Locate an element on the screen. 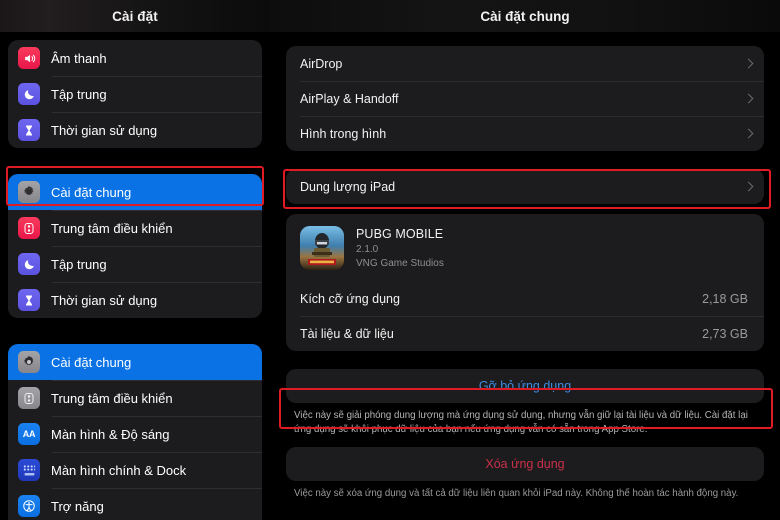 The height and width of the screenshot is (520, 780). row-dung-luong-ipad: Dung lượng iPad is located at coordinates (525, 186).